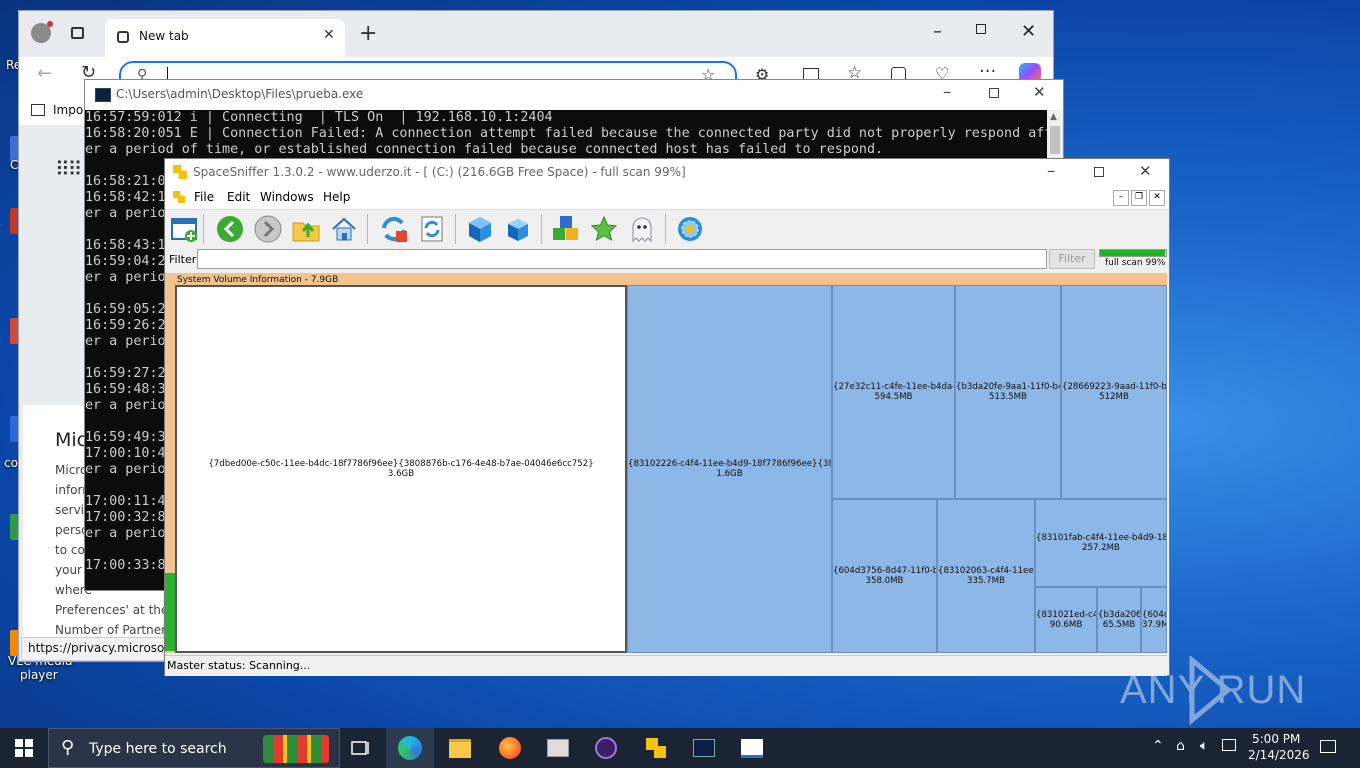  What do you see at coordinates (981, 29) in the screenshot?
I see `maximize-icon` at bounding box center [981, 29].